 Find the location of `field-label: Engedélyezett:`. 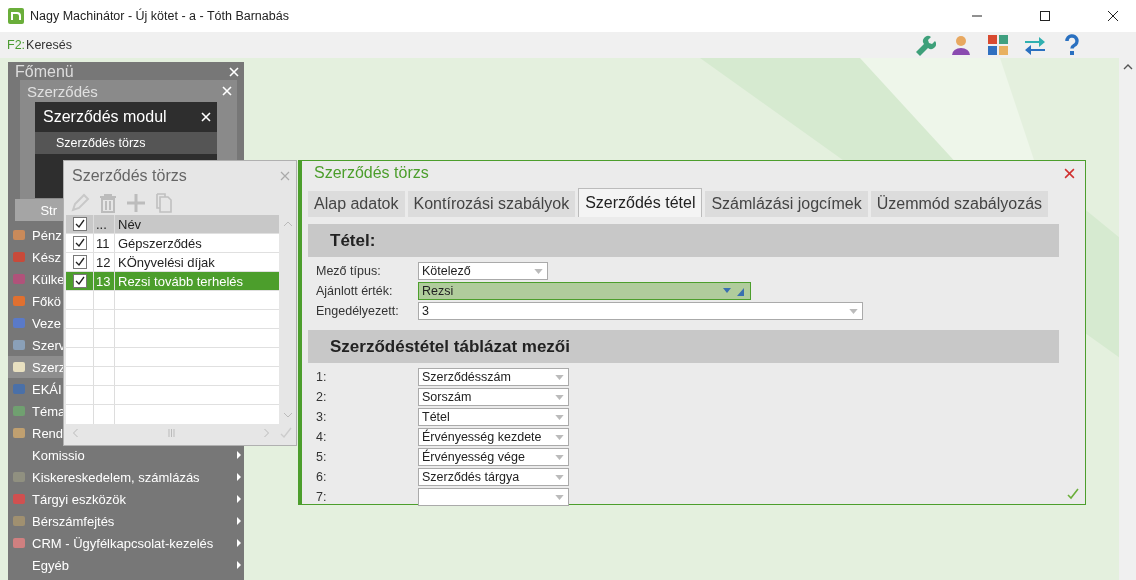

field-label: Engedélyezett: is located at coordinates (358, 311).